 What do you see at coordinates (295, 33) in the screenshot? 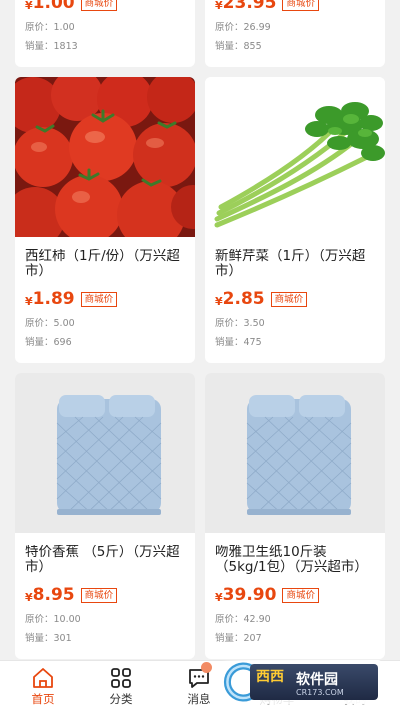
I see `product-card: ¥ 23.95 商城价 原价：26.99 销量：855` at bounding box center [295, 33].